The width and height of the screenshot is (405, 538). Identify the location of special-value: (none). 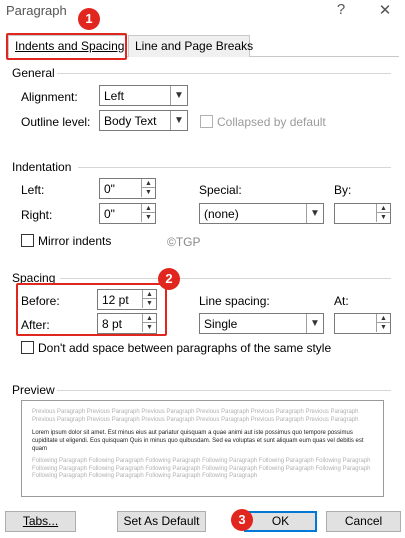
(221, 214).